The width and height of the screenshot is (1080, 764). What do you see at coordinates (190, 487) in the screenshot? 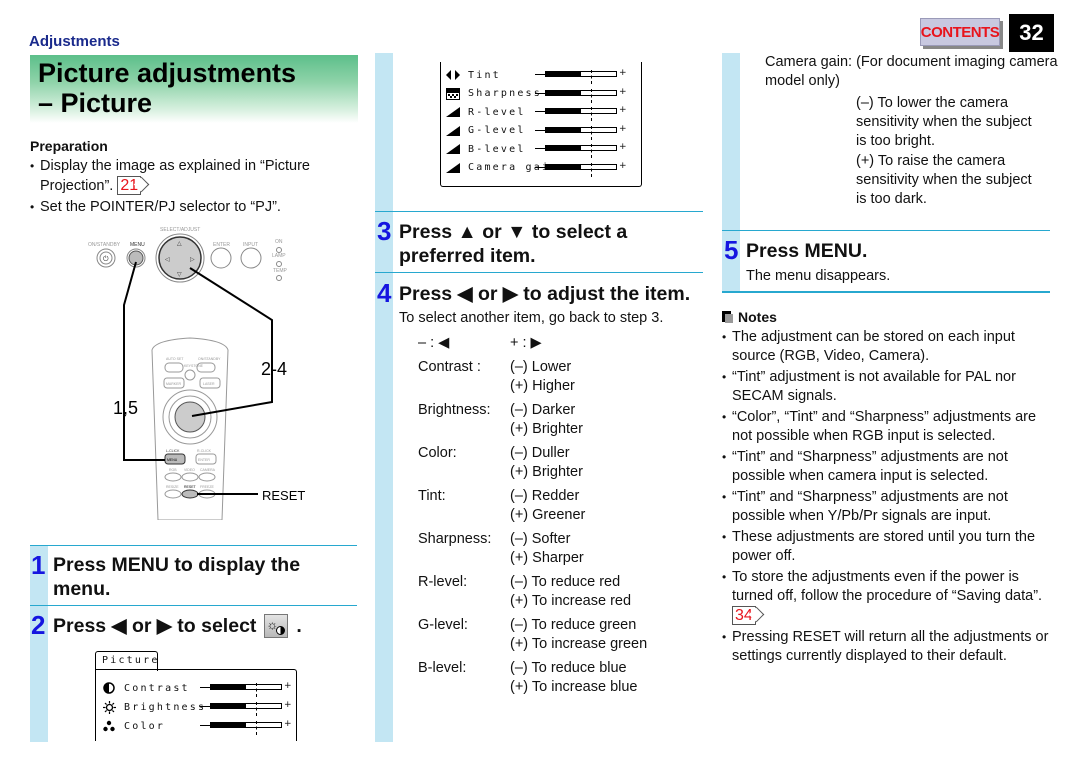
I see `label-remote-reset: RESET` at bounding box center [190, 487].